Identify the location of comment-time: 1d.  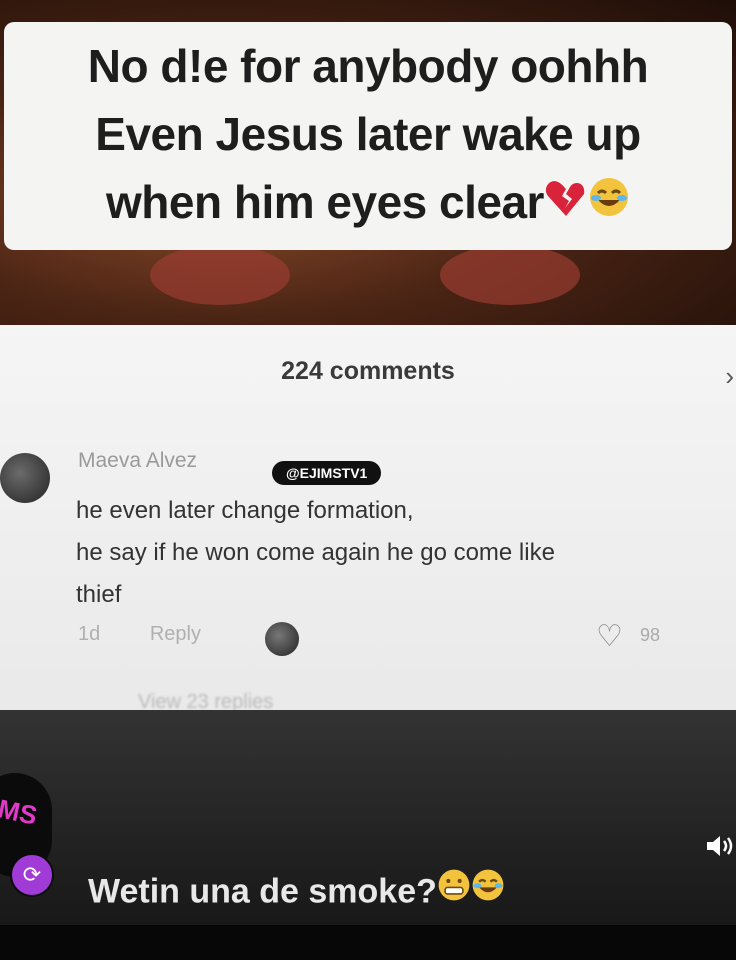
(89, 634).